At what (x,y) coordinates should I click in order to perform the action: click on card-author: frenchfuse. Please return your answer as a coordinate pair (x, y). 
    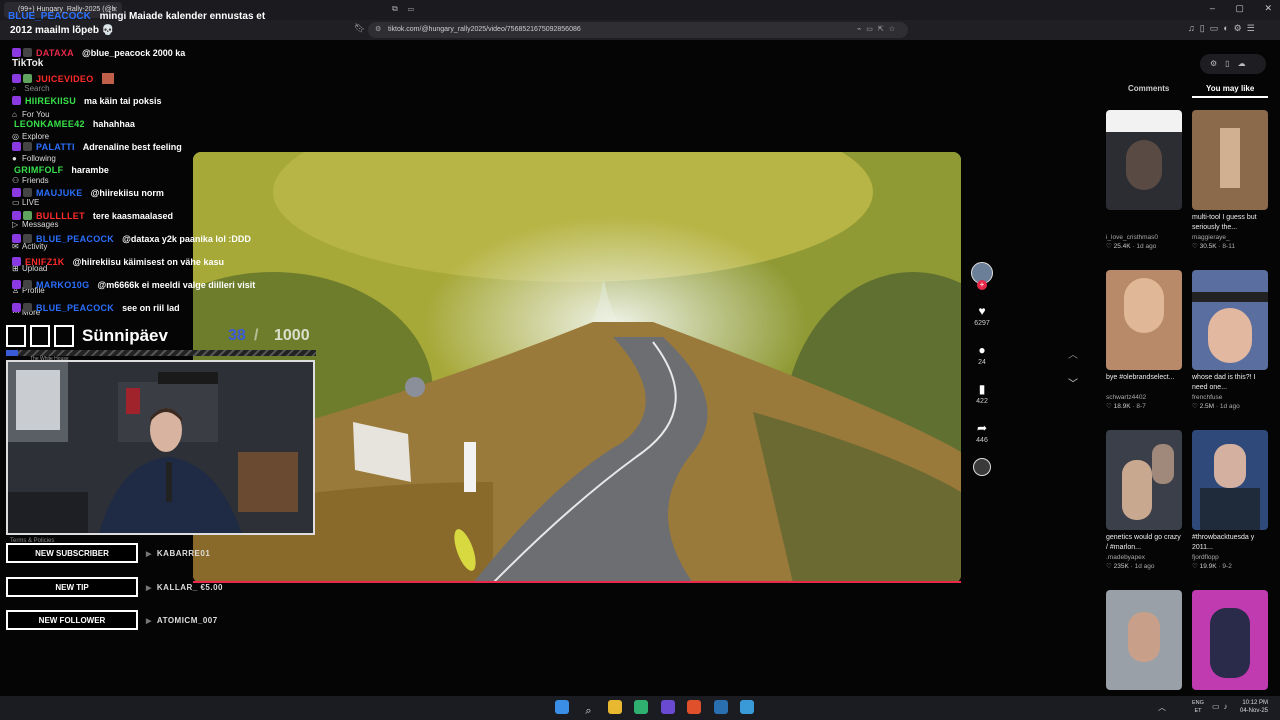
    Looking at the image, I should click on (1207, 397).